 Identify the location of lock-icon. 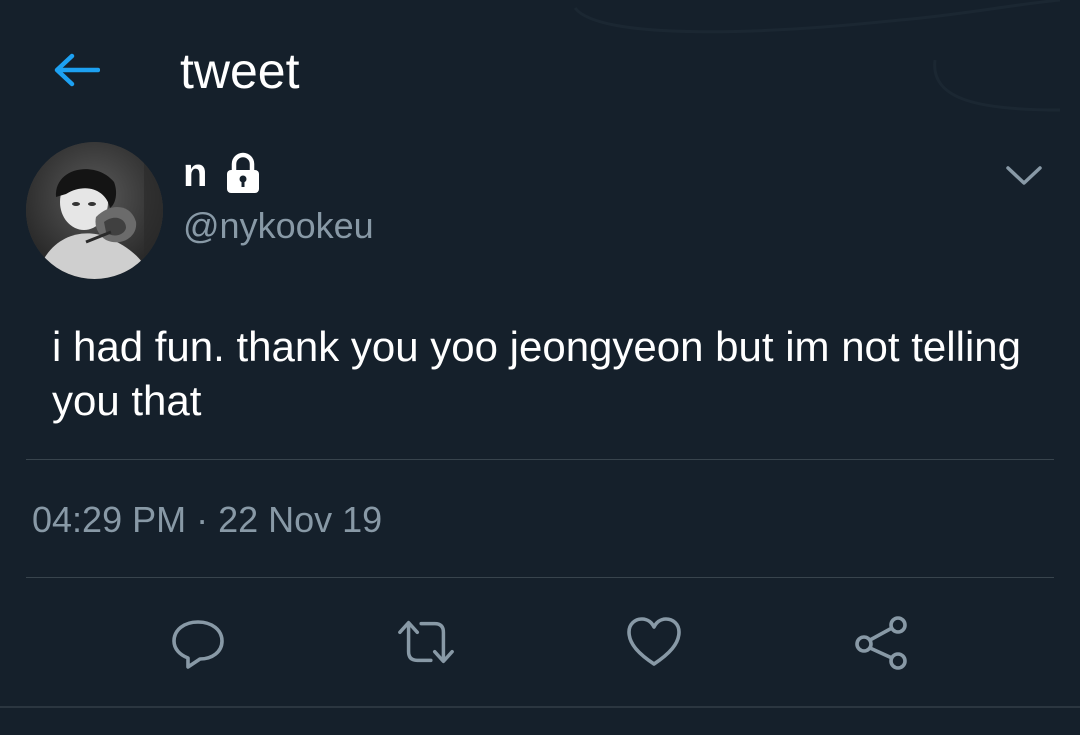
(243, 172).